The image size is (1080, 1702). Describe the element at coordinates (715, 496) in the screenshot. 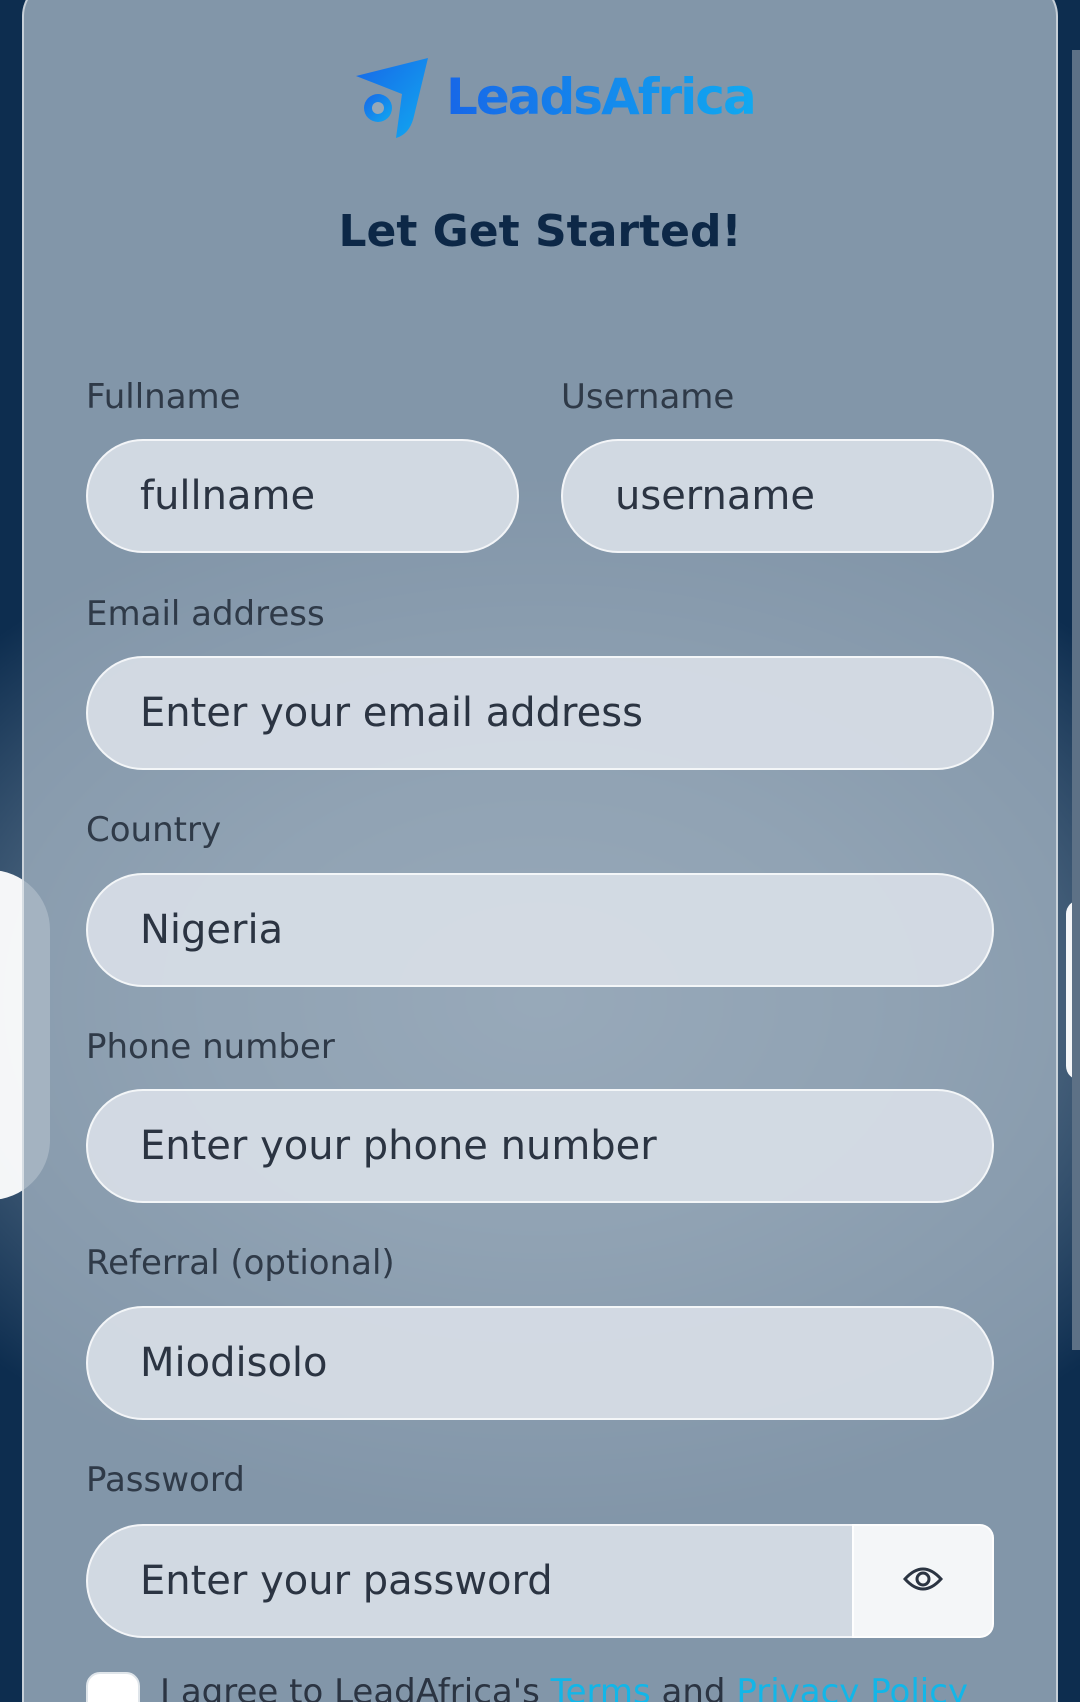

I see `username-placeholder: username` at that location.